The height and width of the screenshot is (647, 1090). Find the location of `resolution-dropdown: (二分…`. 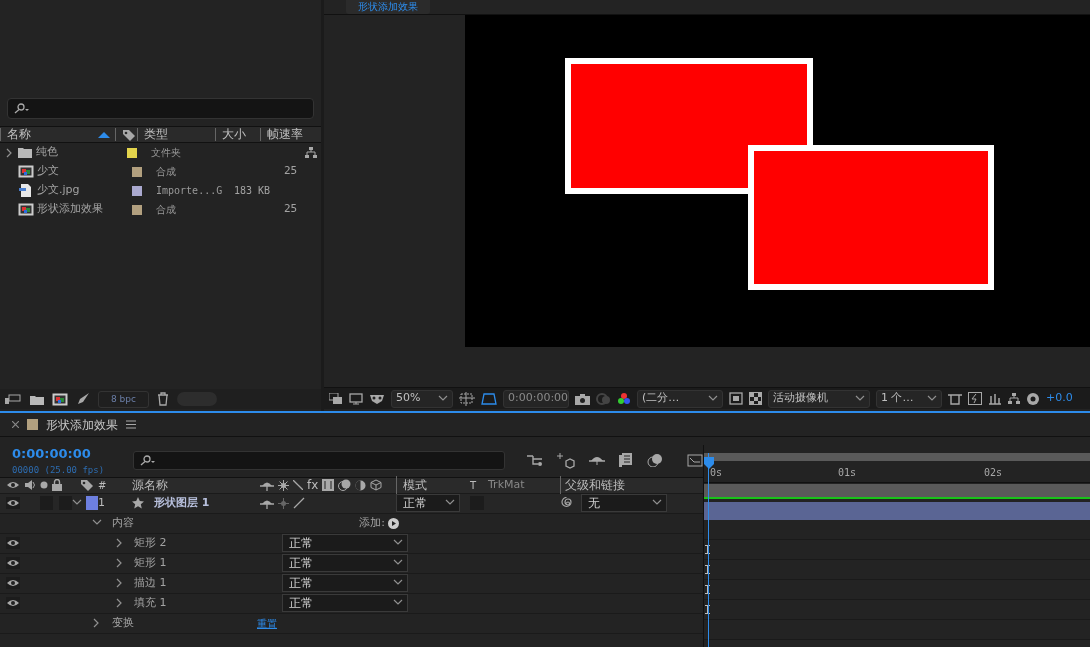

resolution-dropdown: (二分… is located at coordinates (680, 398).